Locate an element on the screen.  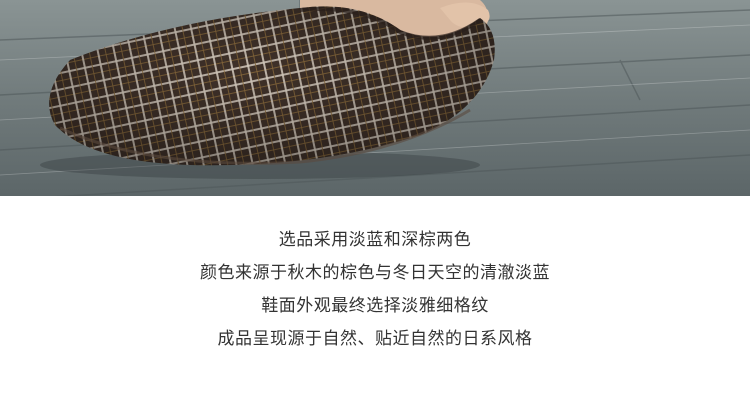
description-line: 鞋面外观最终选择淡雅细格纹 is located at coordinates (375, 306).